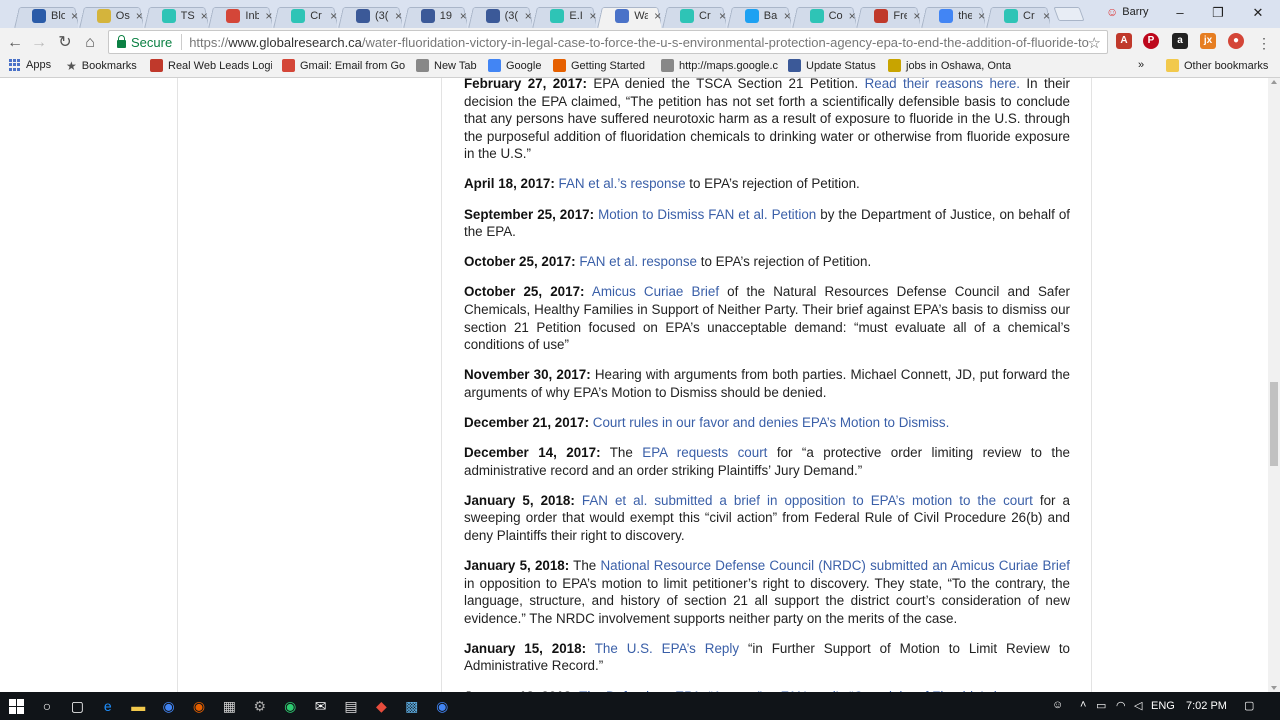  Describe the element at coordinates (446, 65) in the screenshot. I see `bookmark-item: New Tab` at that location.